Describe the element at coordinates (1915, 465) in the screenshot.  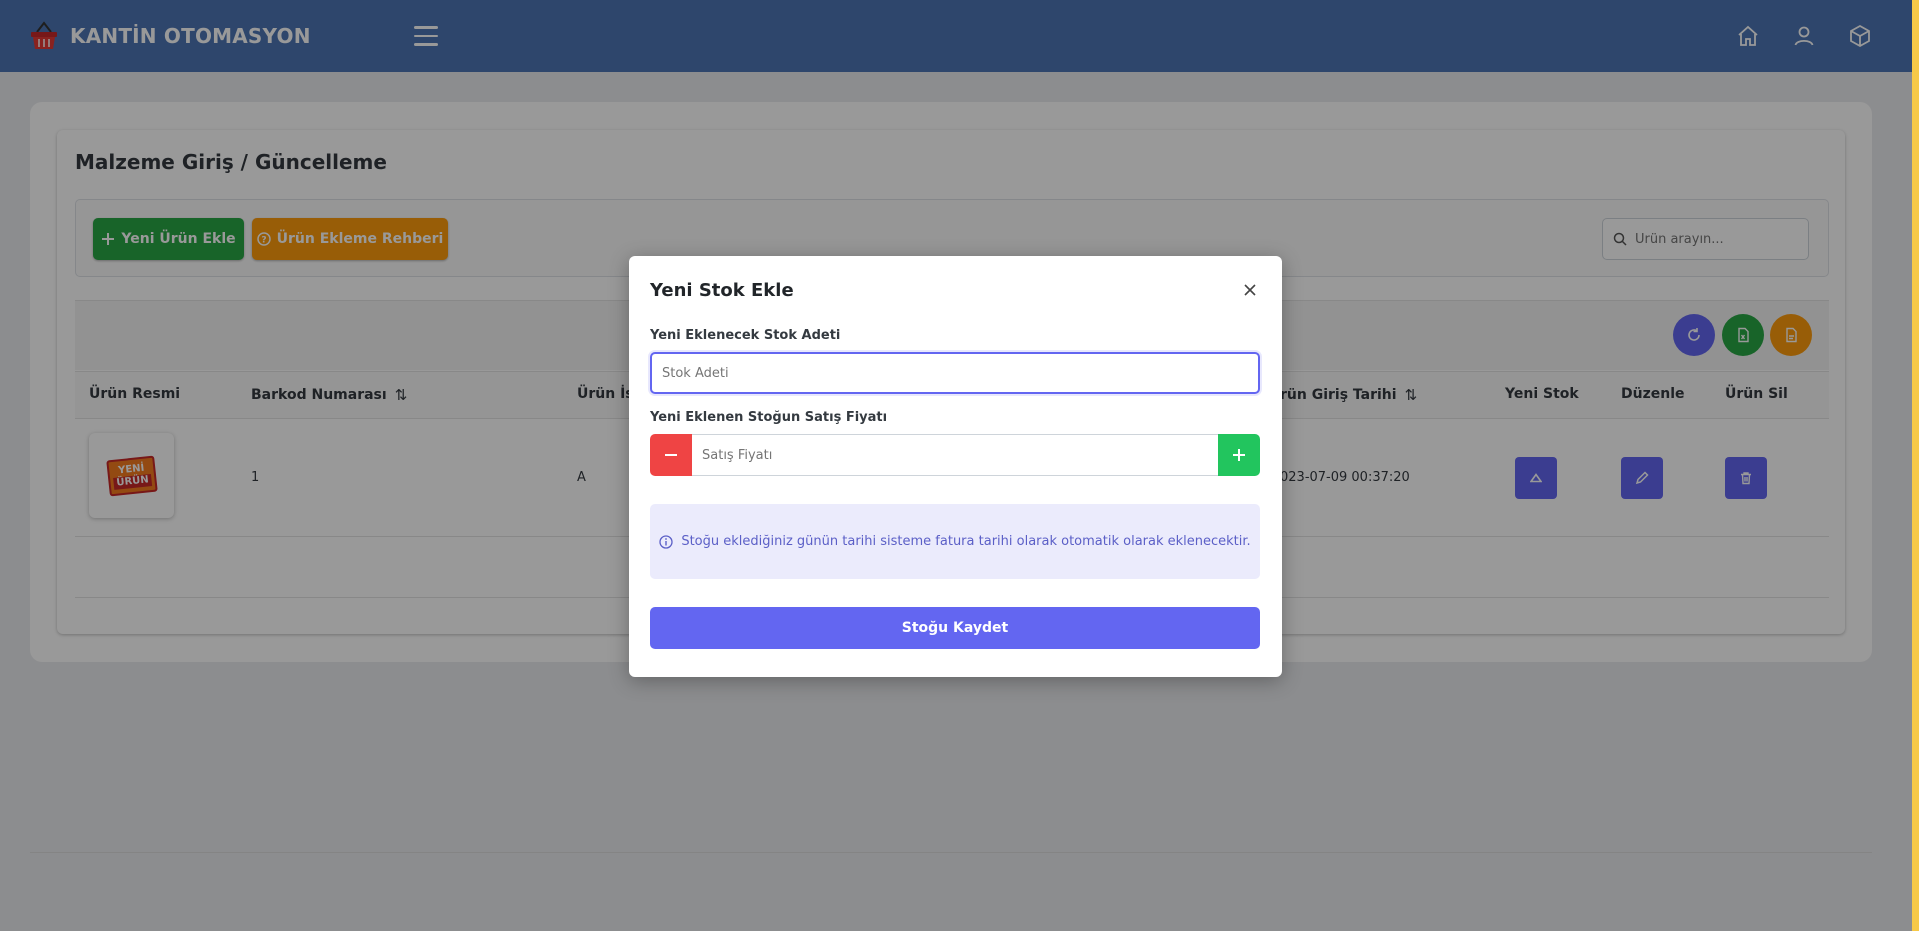
I see `right-edge-strip` at that location.